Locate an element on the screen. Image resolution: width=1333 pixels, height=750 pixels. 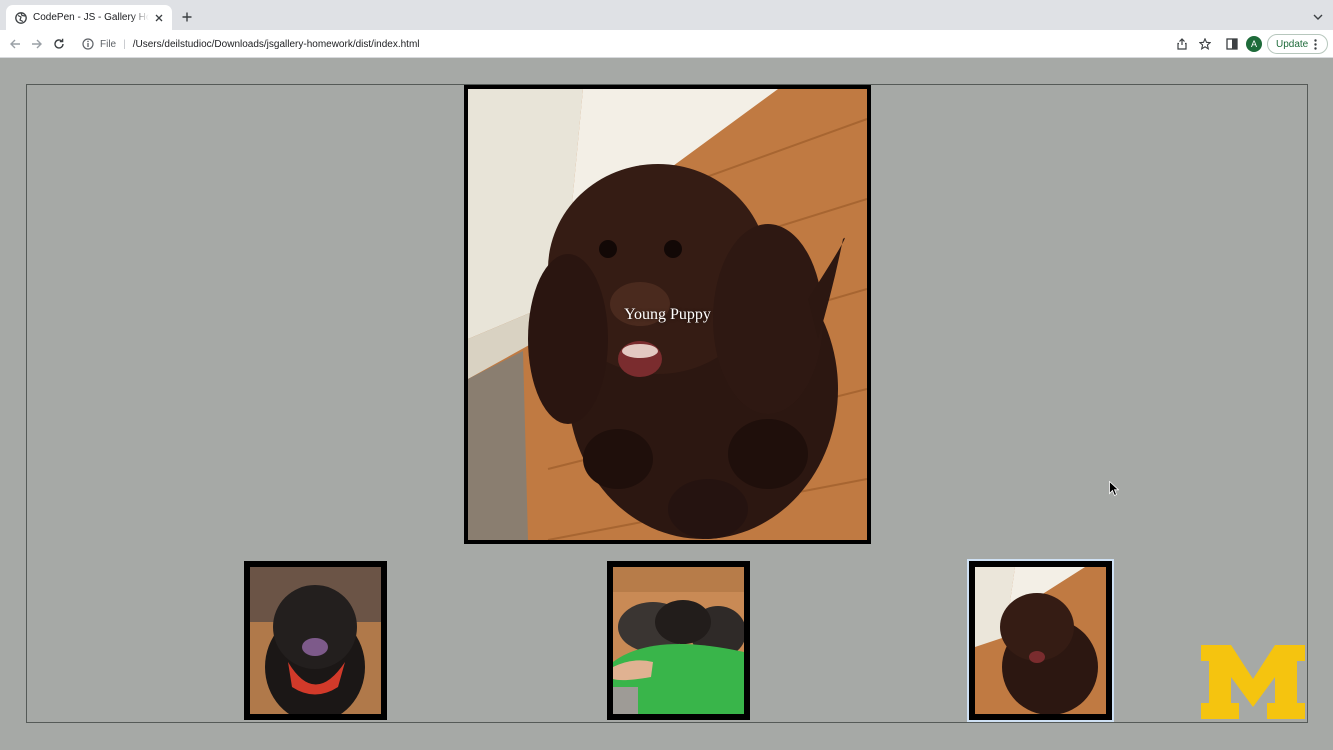
mouse-cursor-icon is located at coordinates (1114, 489).